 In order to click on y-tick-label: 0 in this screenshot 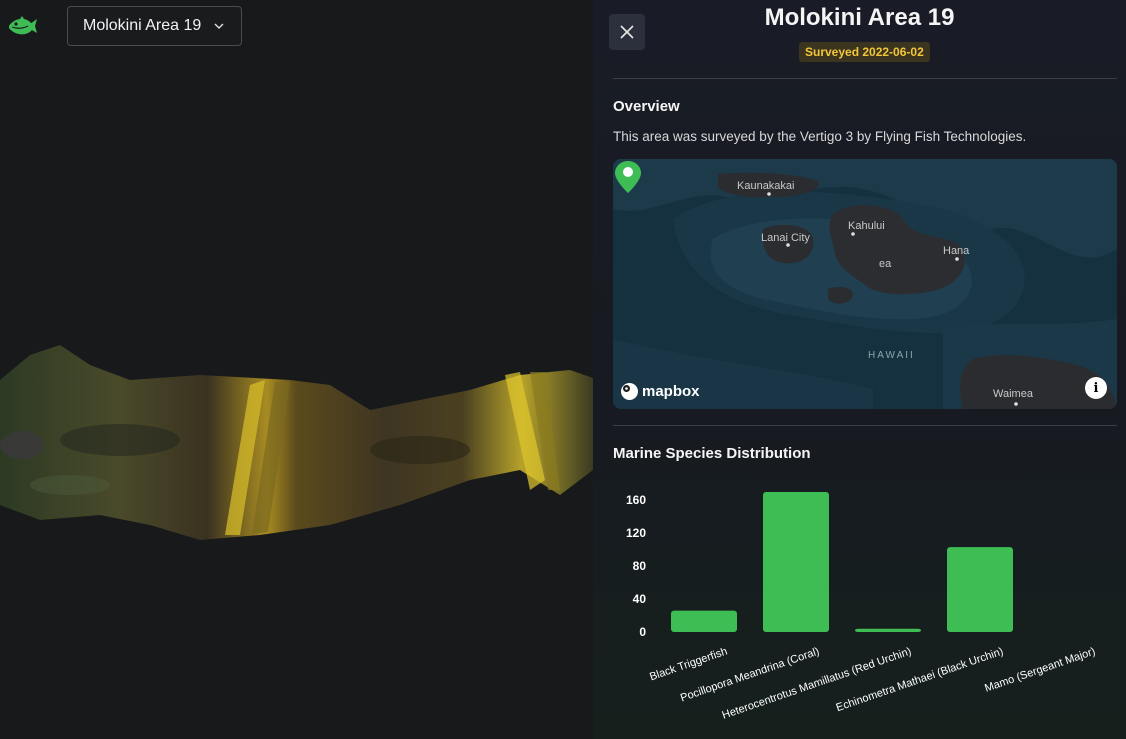, I will do `click(642, 632)`.